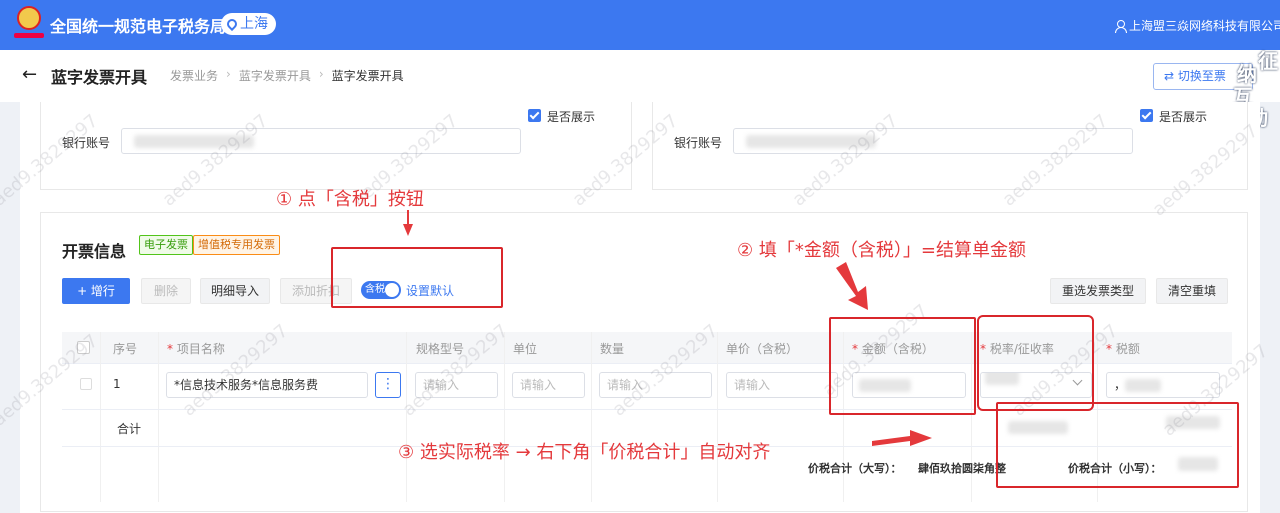  What do you see at coordinates (367, 76) in the screenshot?
I see `breadcrumb-current: 蓝字发票开具` at bounding box center [367, 76].